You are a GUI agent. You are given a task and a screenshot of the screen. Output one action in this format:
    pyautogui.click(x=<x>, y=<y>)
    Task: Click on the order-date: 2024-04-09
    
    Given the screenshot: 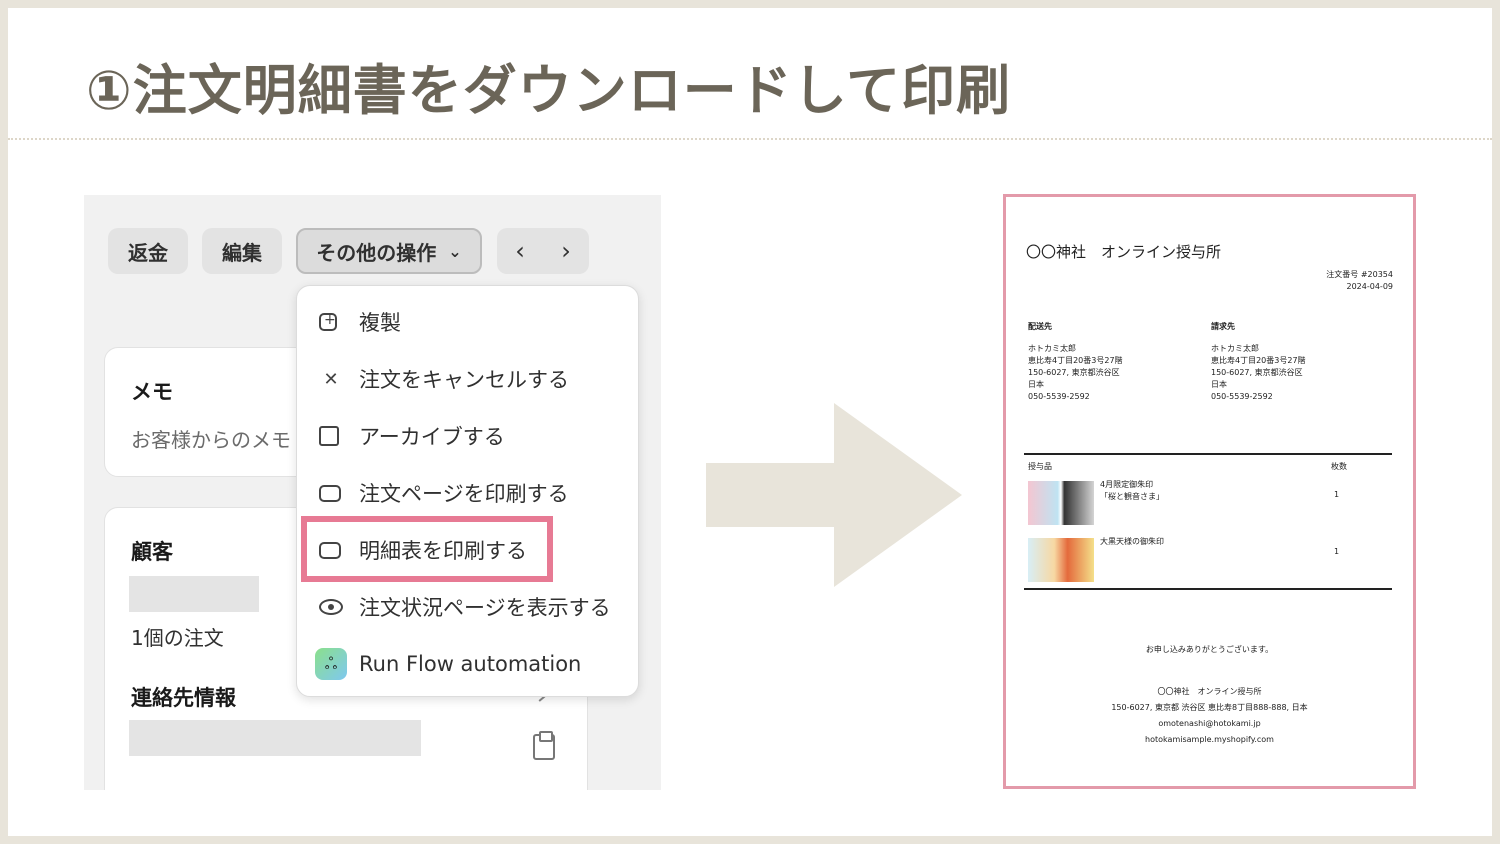 What is the action you would take?
    pyautogui.click(x=1370, y=286)
    